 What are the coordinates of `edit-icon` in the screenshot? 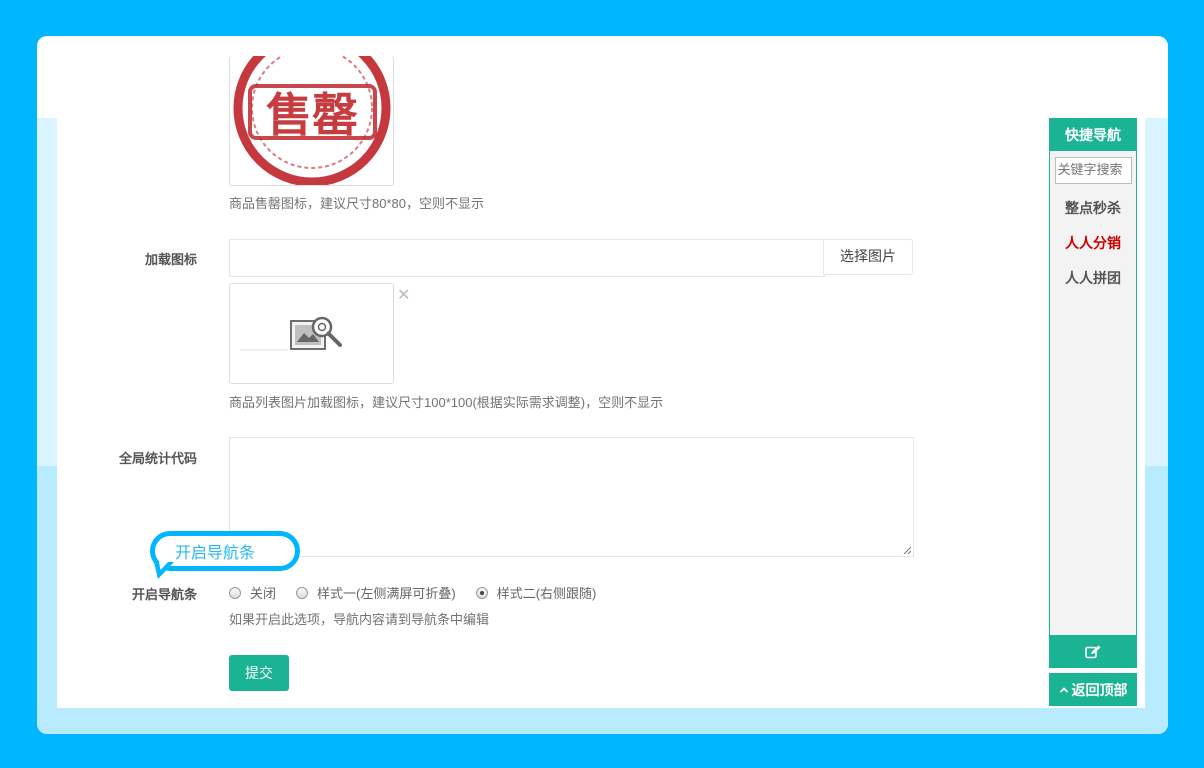 It's located at (1093, 651).